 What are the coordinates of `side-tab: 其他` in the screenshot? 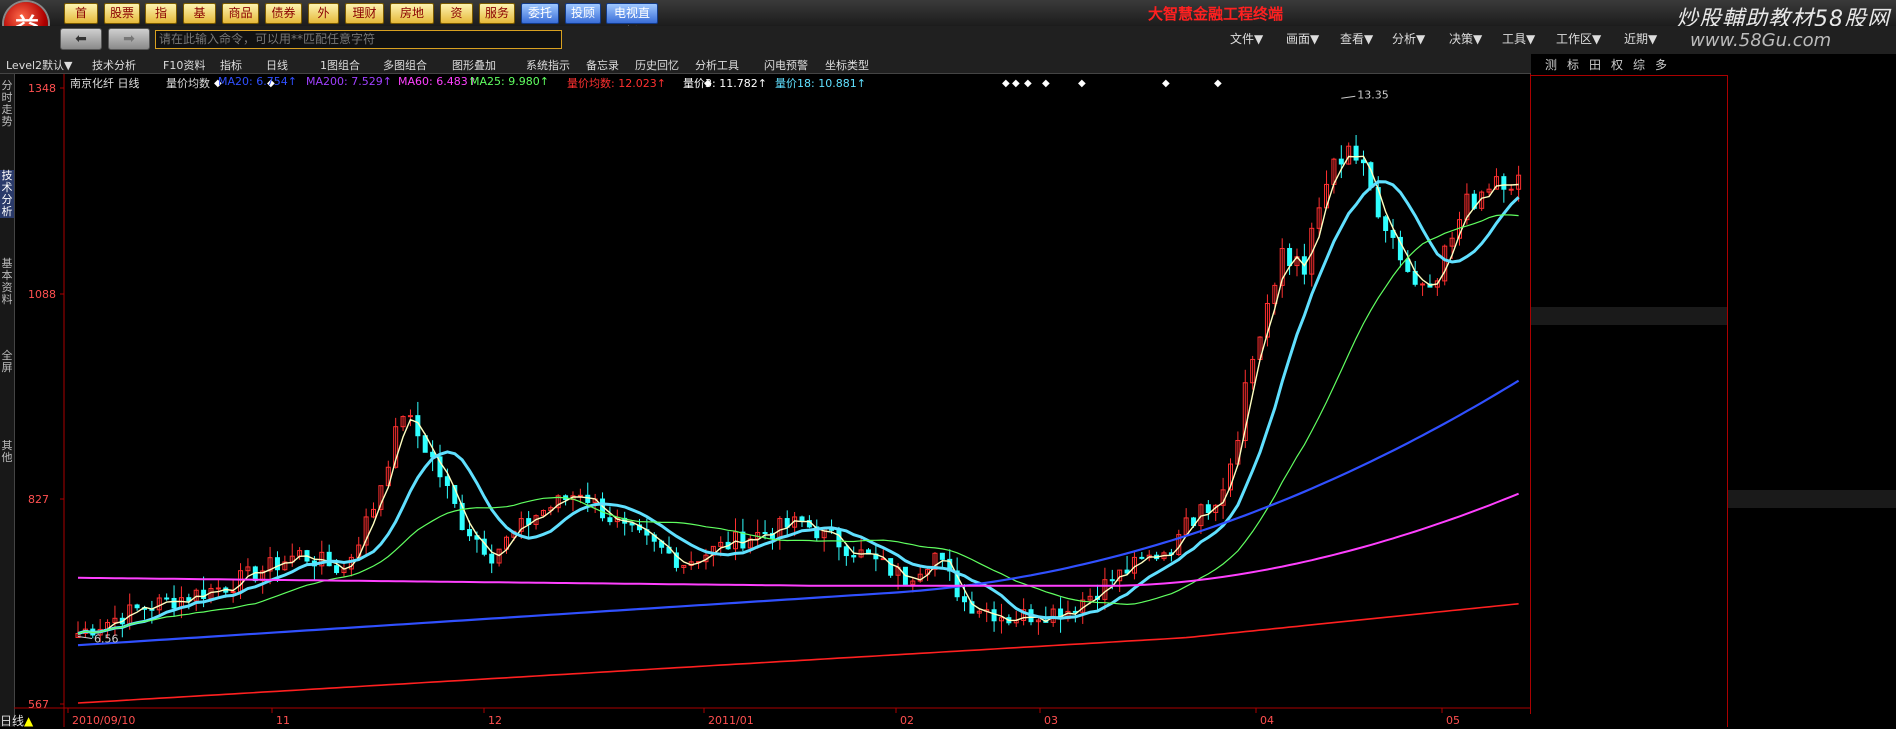 It's located at (7, 452).